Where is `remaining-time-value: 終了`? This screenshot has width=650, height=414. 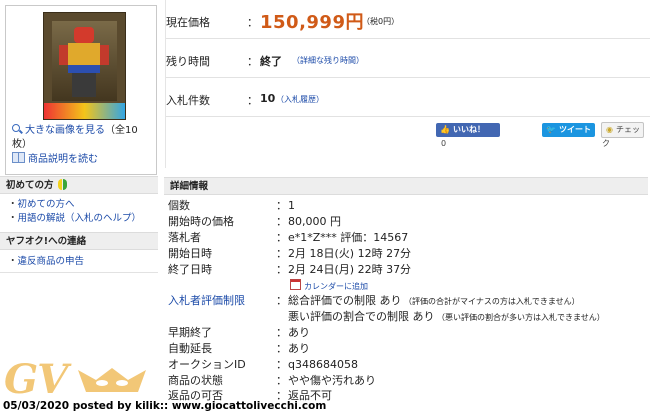 remaining-time-value: 終了 is located at coordinates (271, 61).